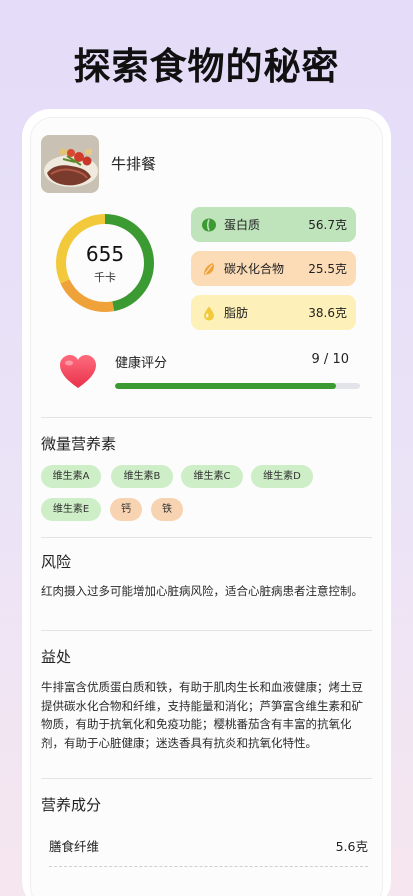  What do you see at coordinates (142, 476) in the screenshot?
I see `chip-vitamin-b: 维生素B` at bounding box center [142, 476].